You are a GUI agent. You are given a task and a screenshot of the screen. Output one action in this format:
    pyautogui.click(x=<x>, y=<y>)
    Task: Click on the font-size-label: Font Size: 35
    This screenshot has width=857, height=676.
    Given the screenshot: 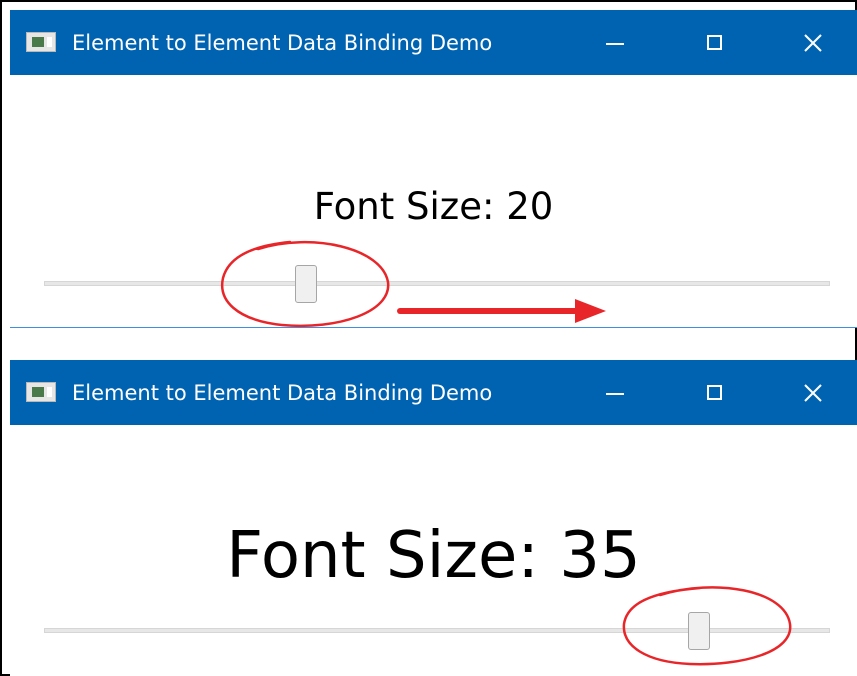 What is the action you would take?
    pyautogui.click(x=433, y=556)
    